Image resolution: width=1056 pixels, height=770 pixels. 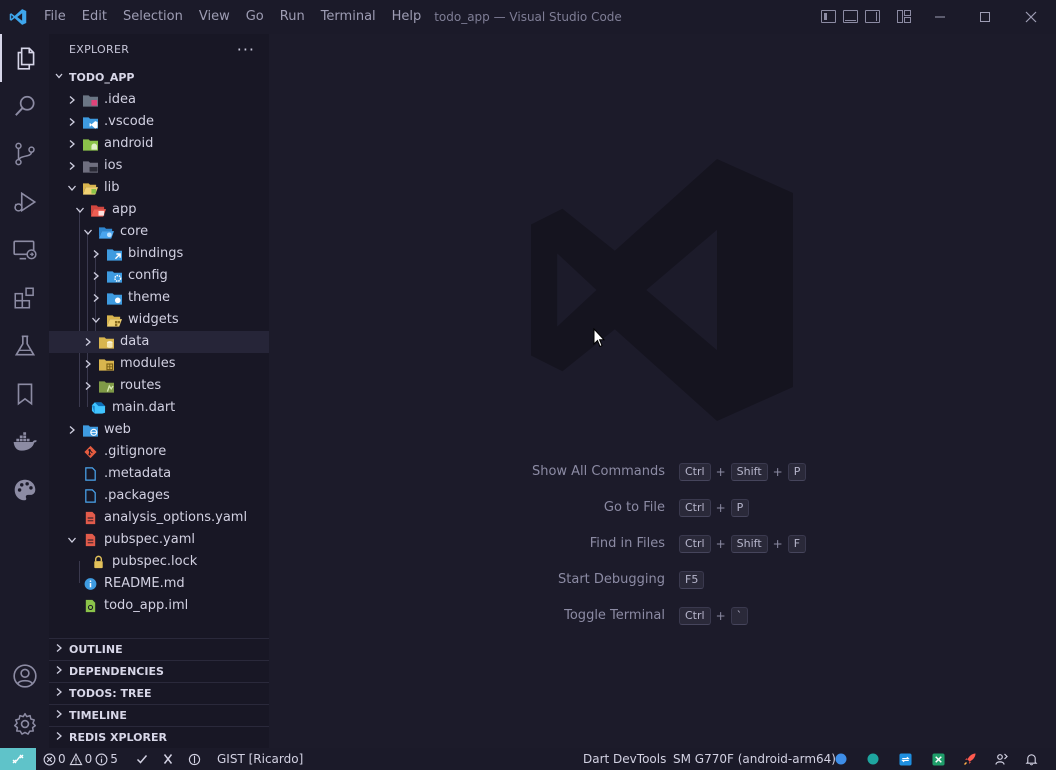 I want to click on dart-file-icon, so click(x=98, y=408).